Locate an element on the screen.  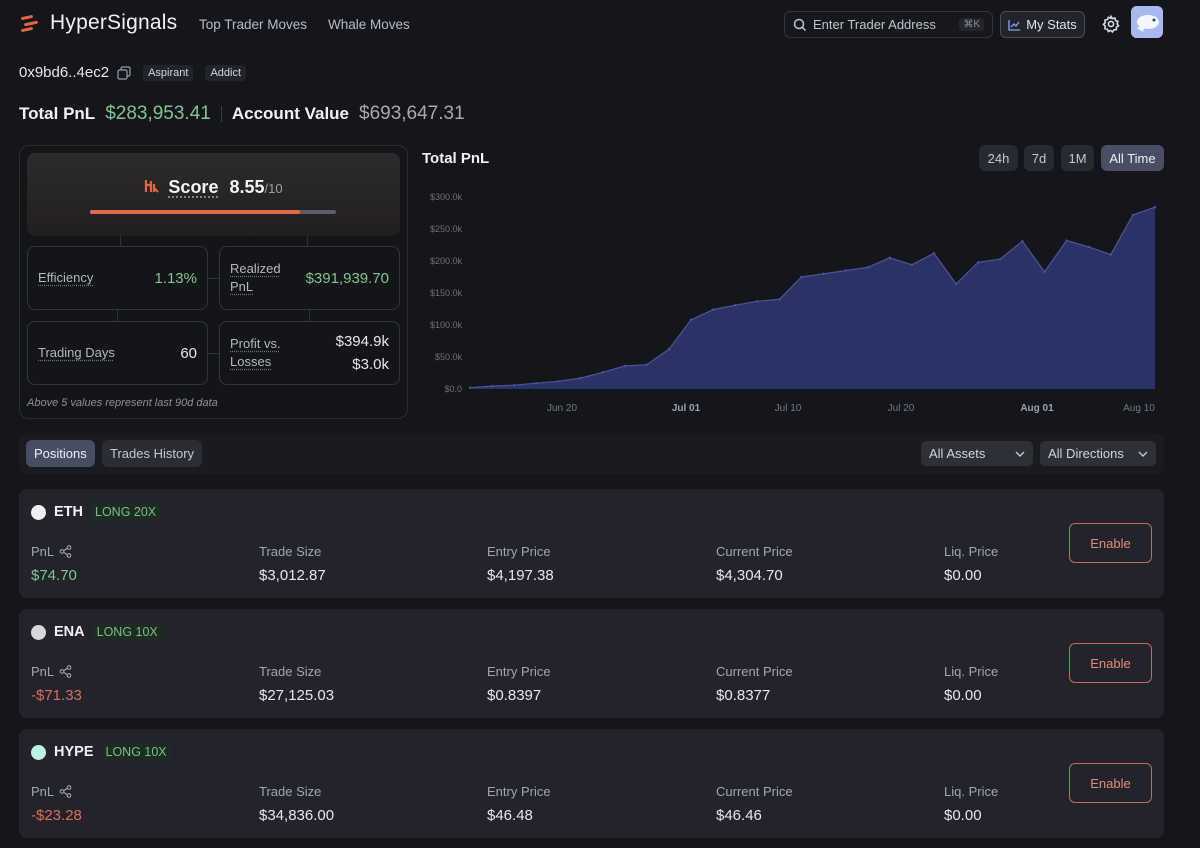
score-value: 8.55 is located at coordinates (247, 187).